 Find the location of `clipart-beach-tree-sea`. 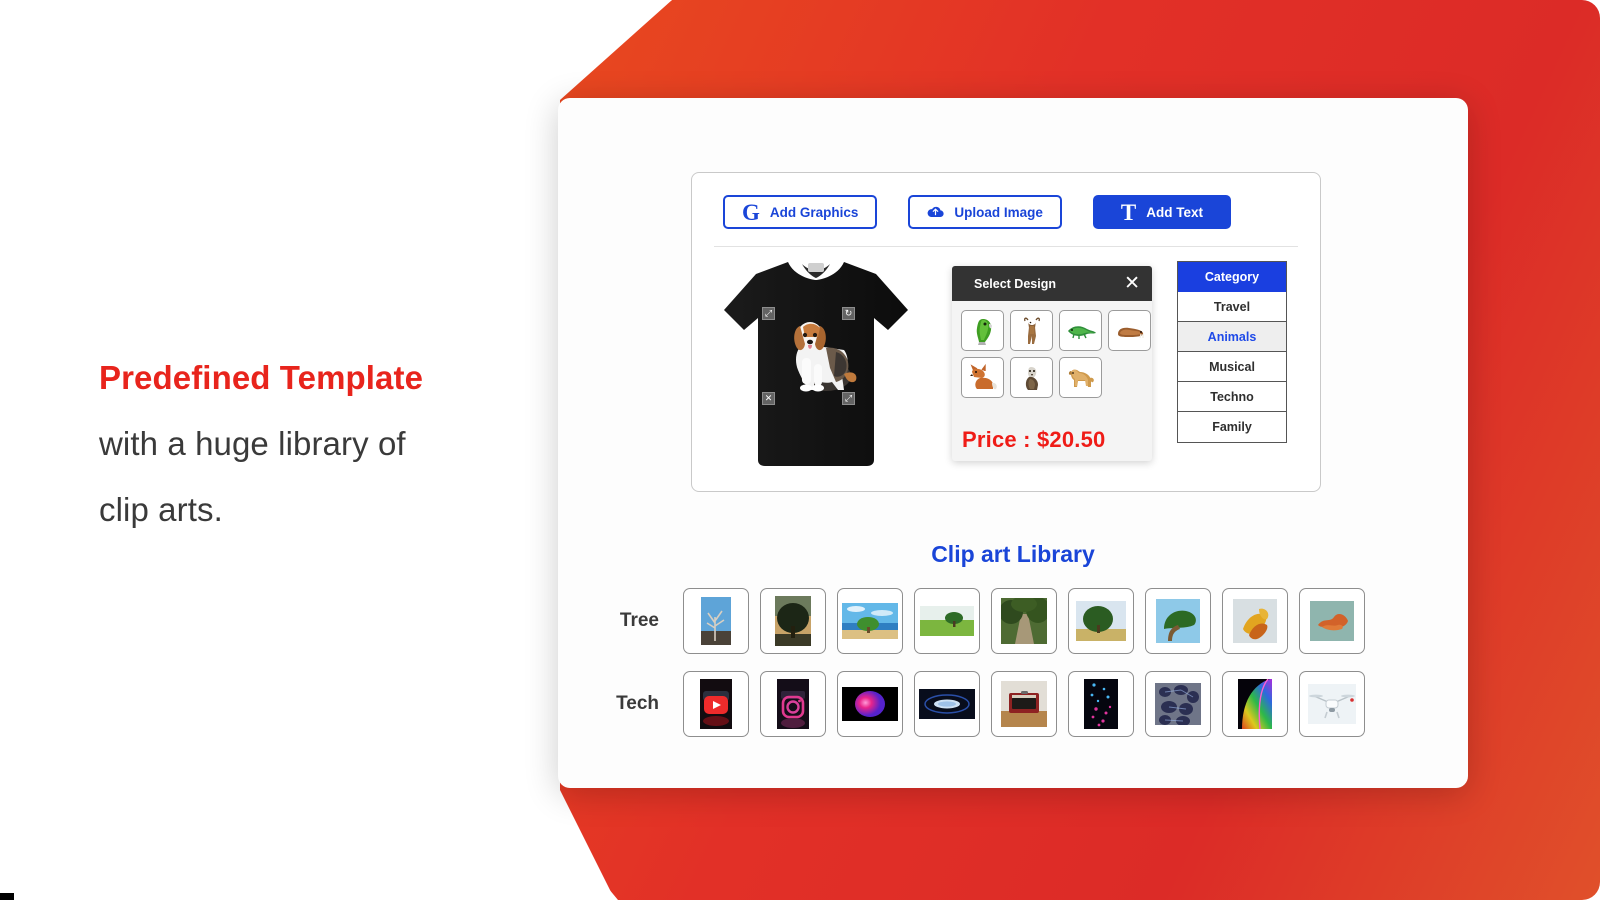

clipart-beach-tree-sea is located at coordinates (870, 621).